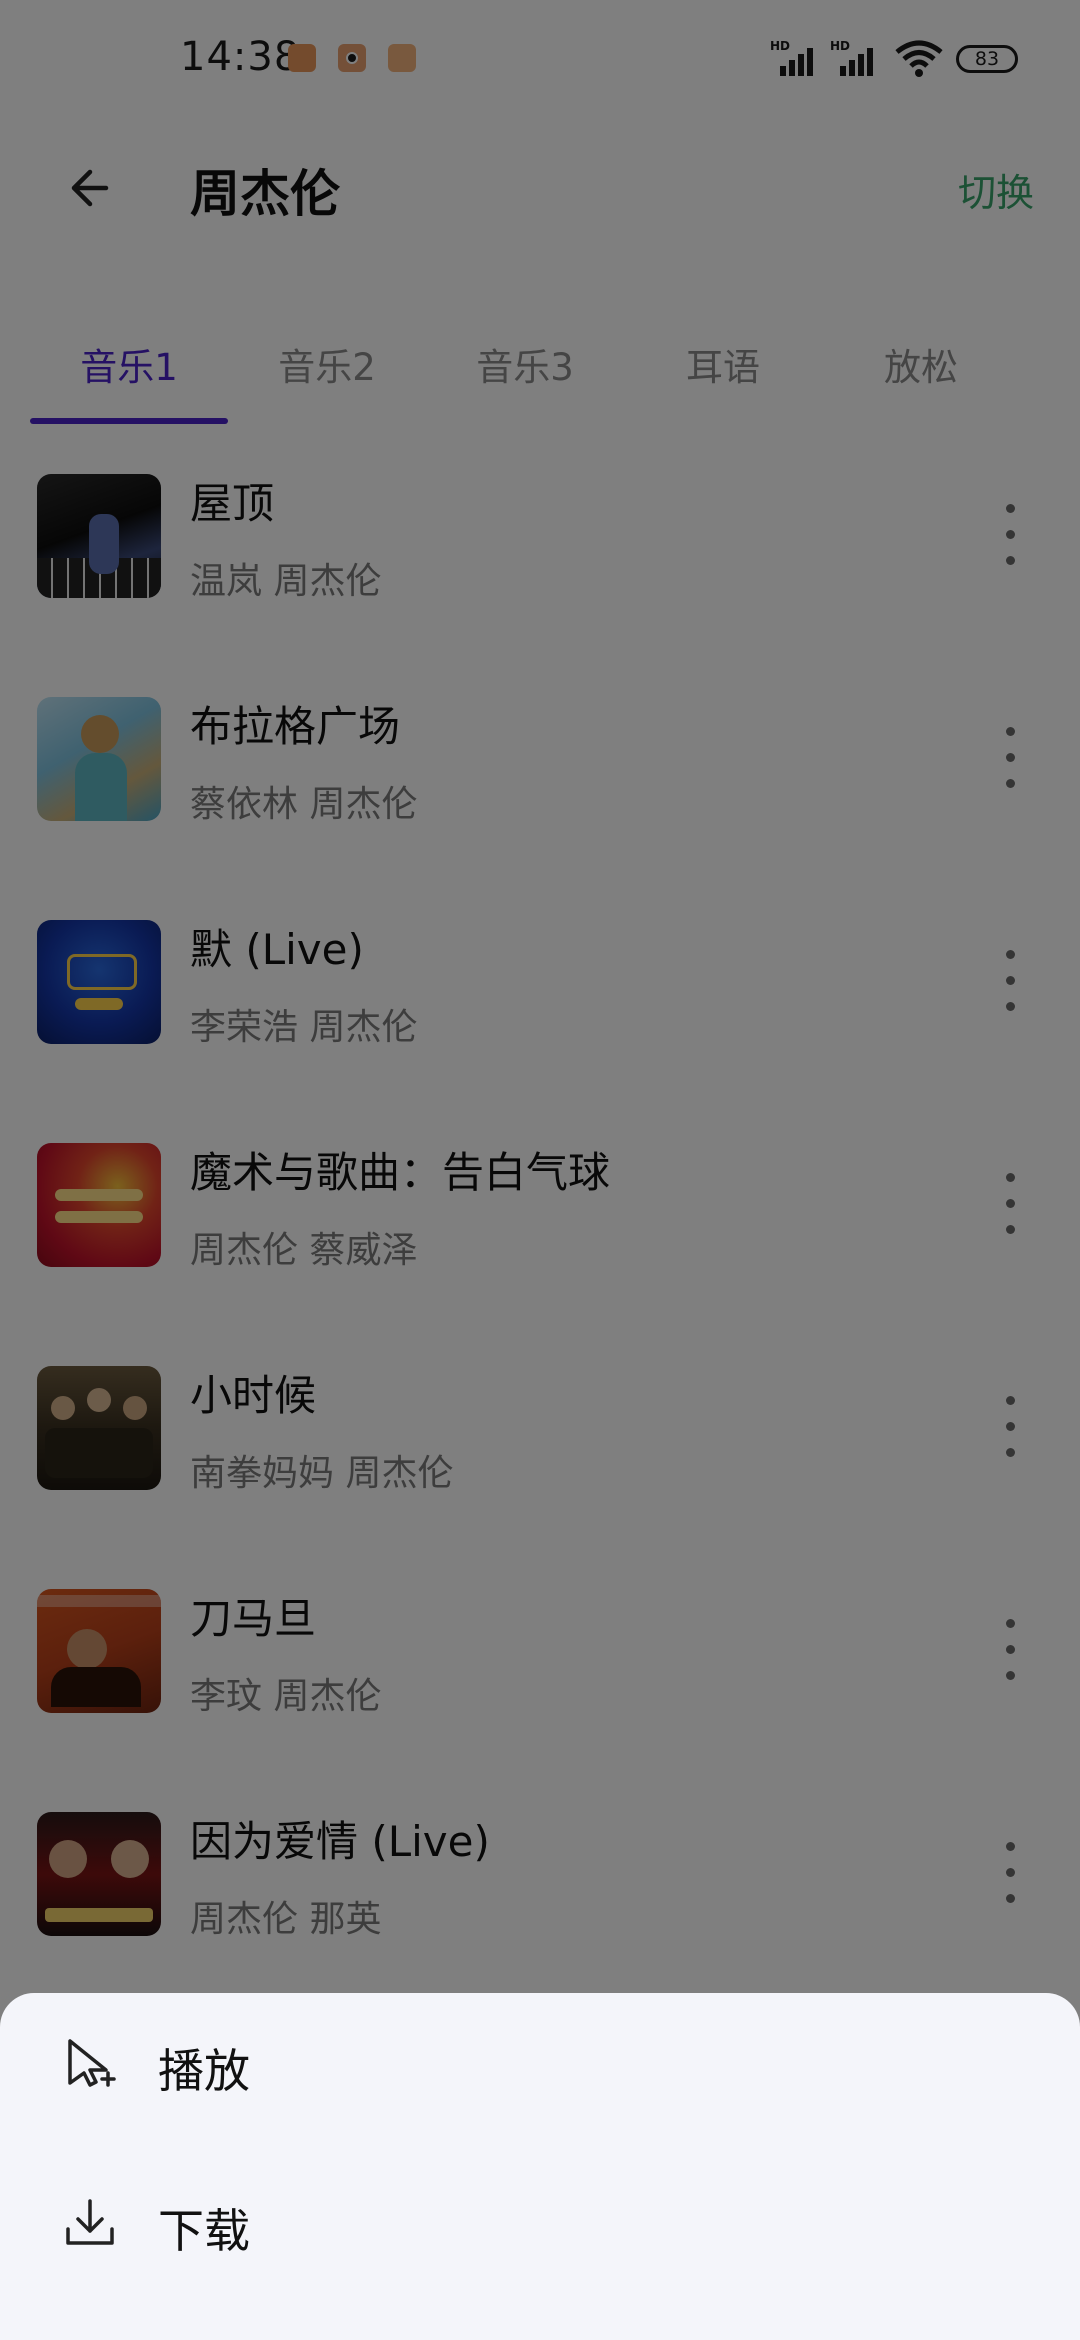 This screenshot has width=1080, height=2340. Describe the element at coordinates (92, 2063) in the screenshot. I see `play-cursor-icon` at that location.